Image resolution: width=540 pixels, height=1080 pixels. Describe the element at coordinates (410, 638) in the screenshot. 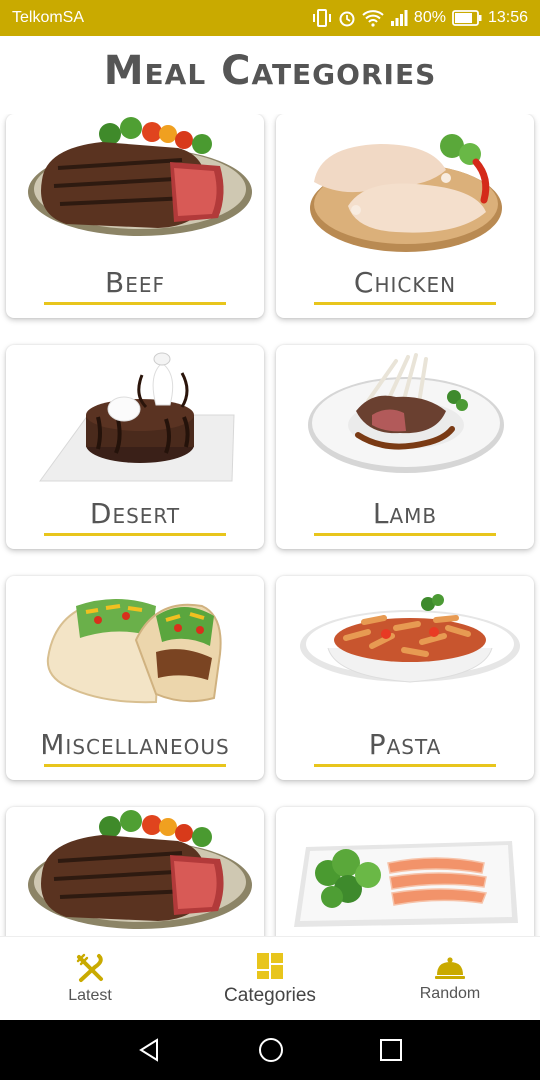

I see `penne-bowl-image` at that location.